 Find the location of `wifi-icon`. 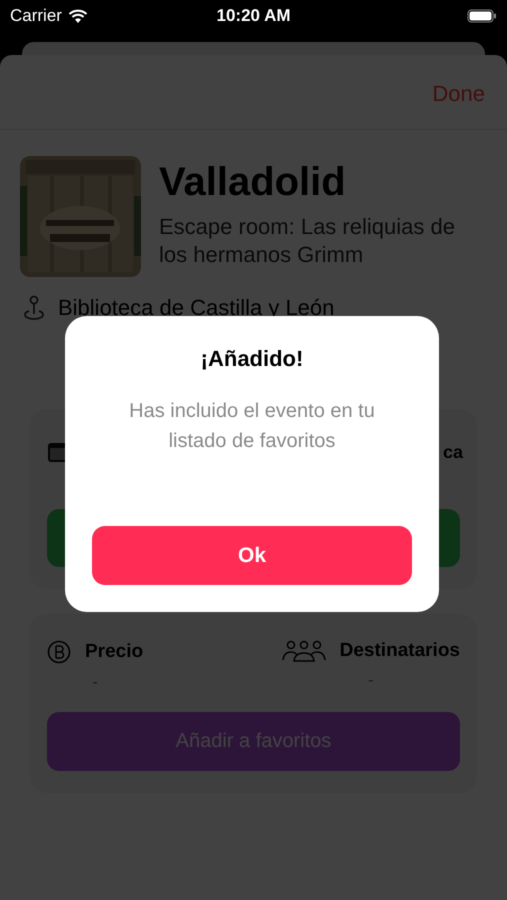

wifi-icon is located at coordinates (78, 16).